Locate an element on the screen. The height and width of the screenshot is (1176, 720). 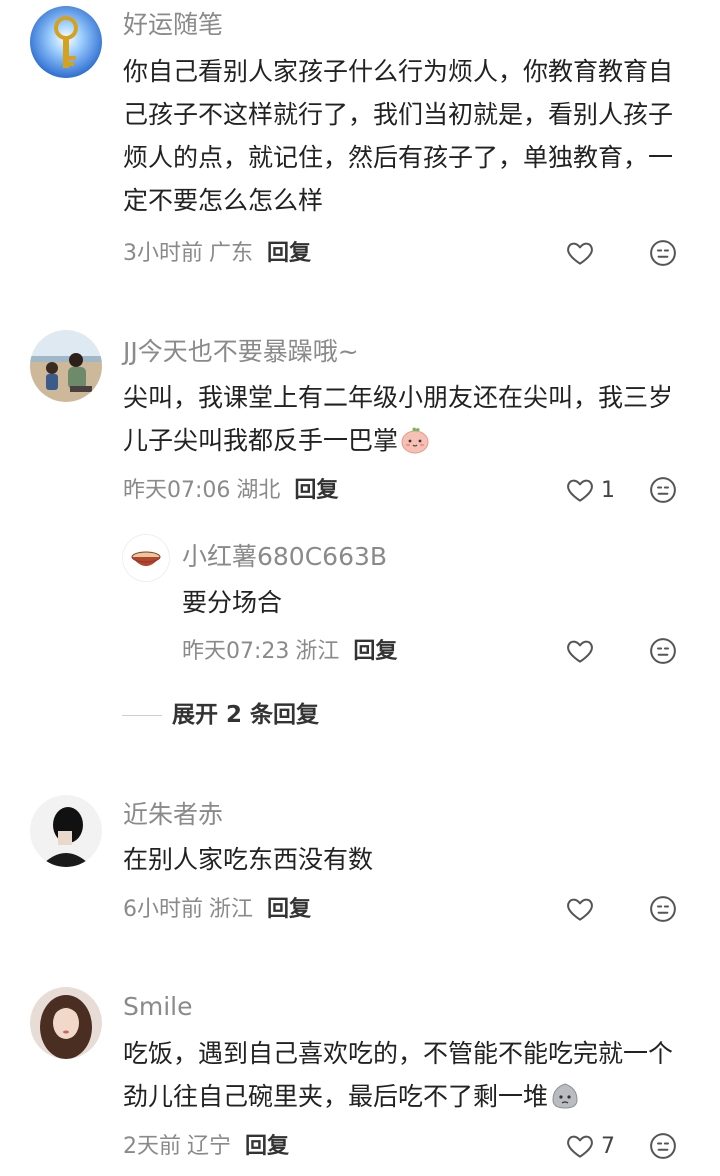
comment-meta: 昨天07:06 湖北 回复 is located at coordinates (230, 491).